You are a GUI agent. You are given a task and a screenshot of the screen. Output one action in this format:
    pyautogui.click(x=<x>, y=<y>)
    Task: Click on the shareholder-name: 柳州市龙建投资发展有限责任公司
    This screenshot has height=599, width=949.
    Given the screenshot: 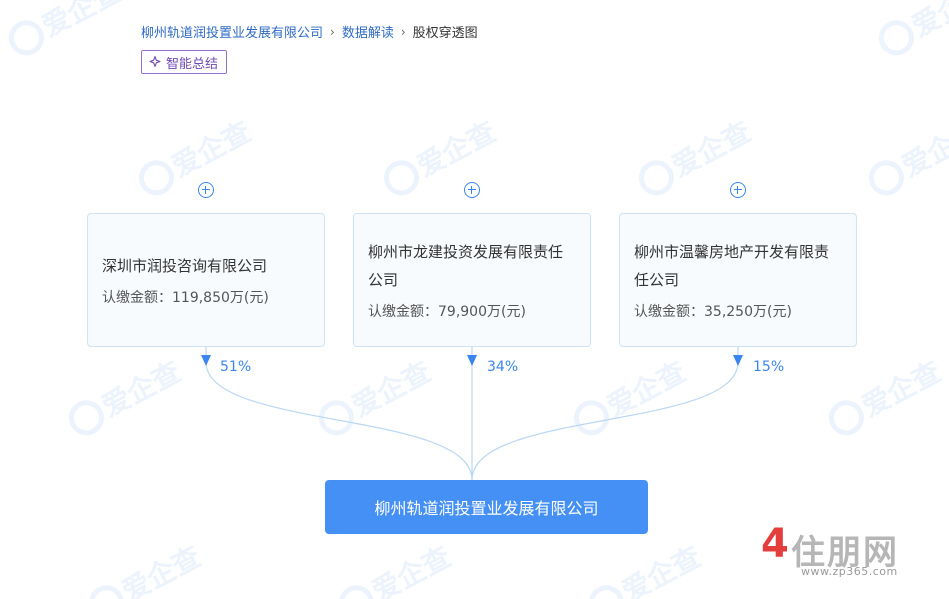 What is the action you would take?
    pyautogui.click(x=466, y=265)
    